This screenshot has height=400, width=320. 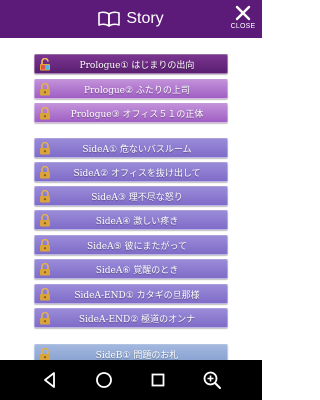 I want to click on system-navigation-bar, so click(x=131, y=380).